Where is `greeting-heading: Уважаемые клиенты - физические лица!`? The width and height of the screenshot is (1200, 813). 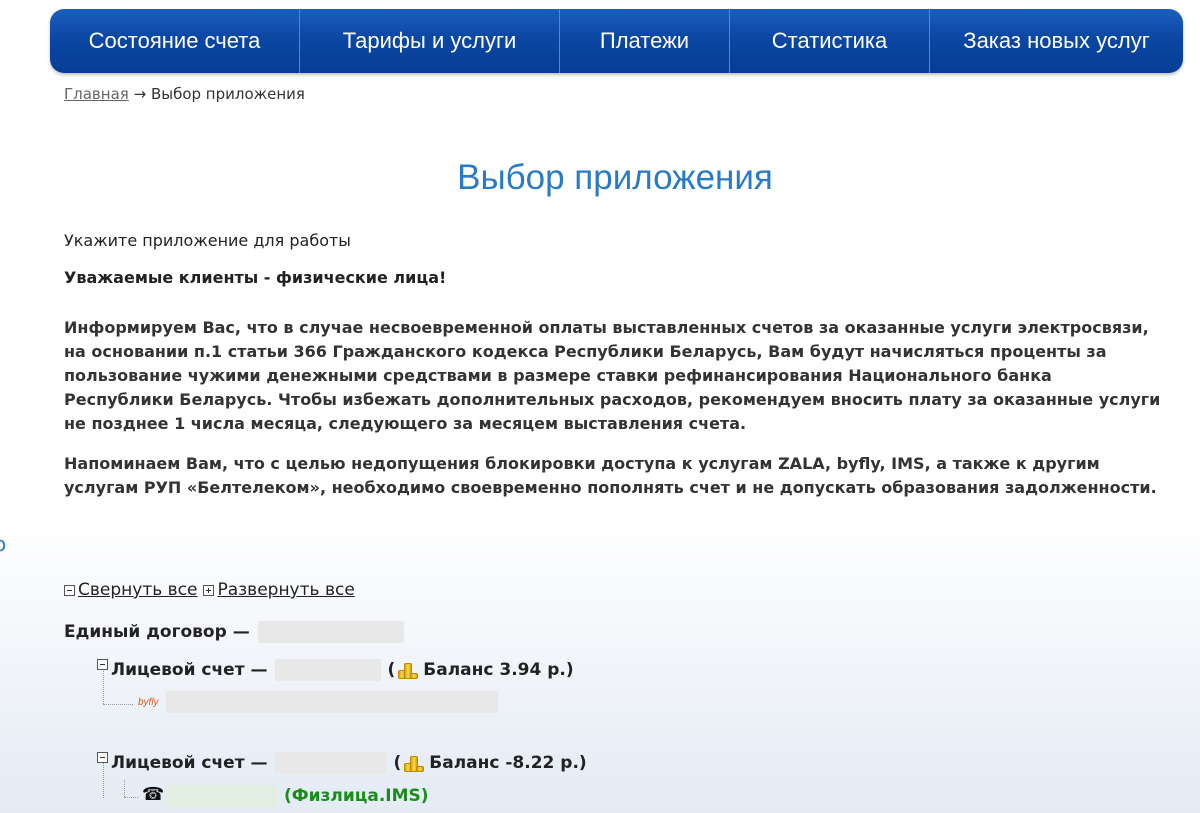 greeting-heading: Уважаемые клиенты - физические лица! is located at coordinates (255, 277).